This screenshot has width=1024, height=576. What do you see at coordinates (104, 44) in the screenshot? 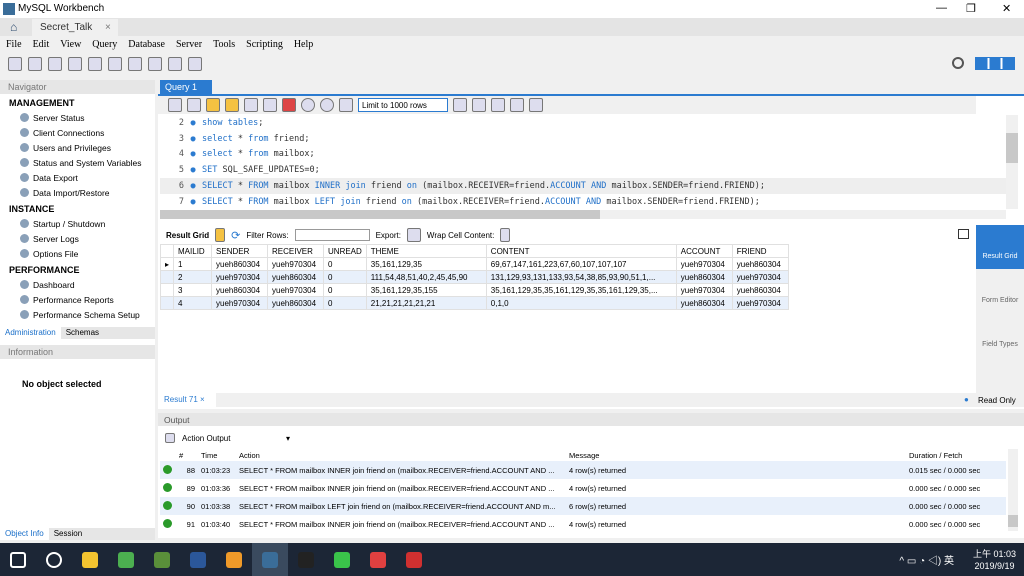
I see `menu-query: Query` at bounding box center [104, 44].